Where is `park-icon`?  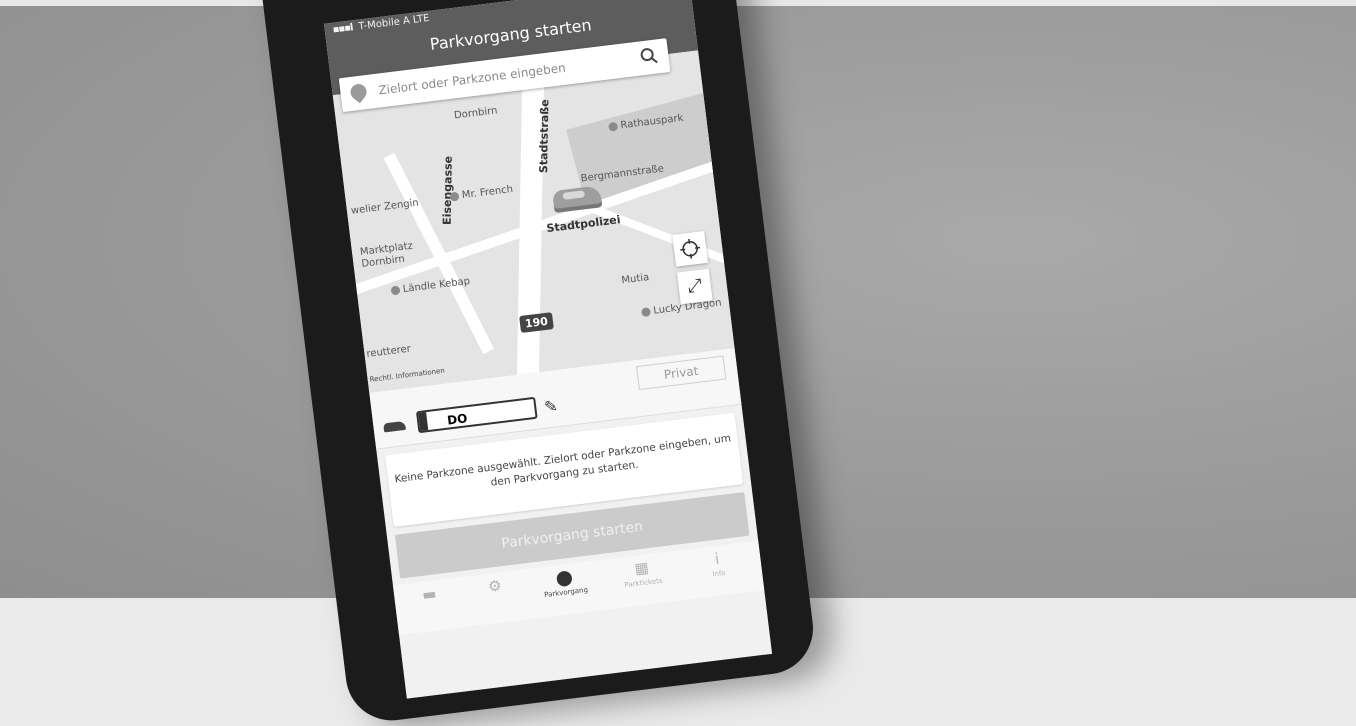
park-icon is located at coordinates (613, 126).